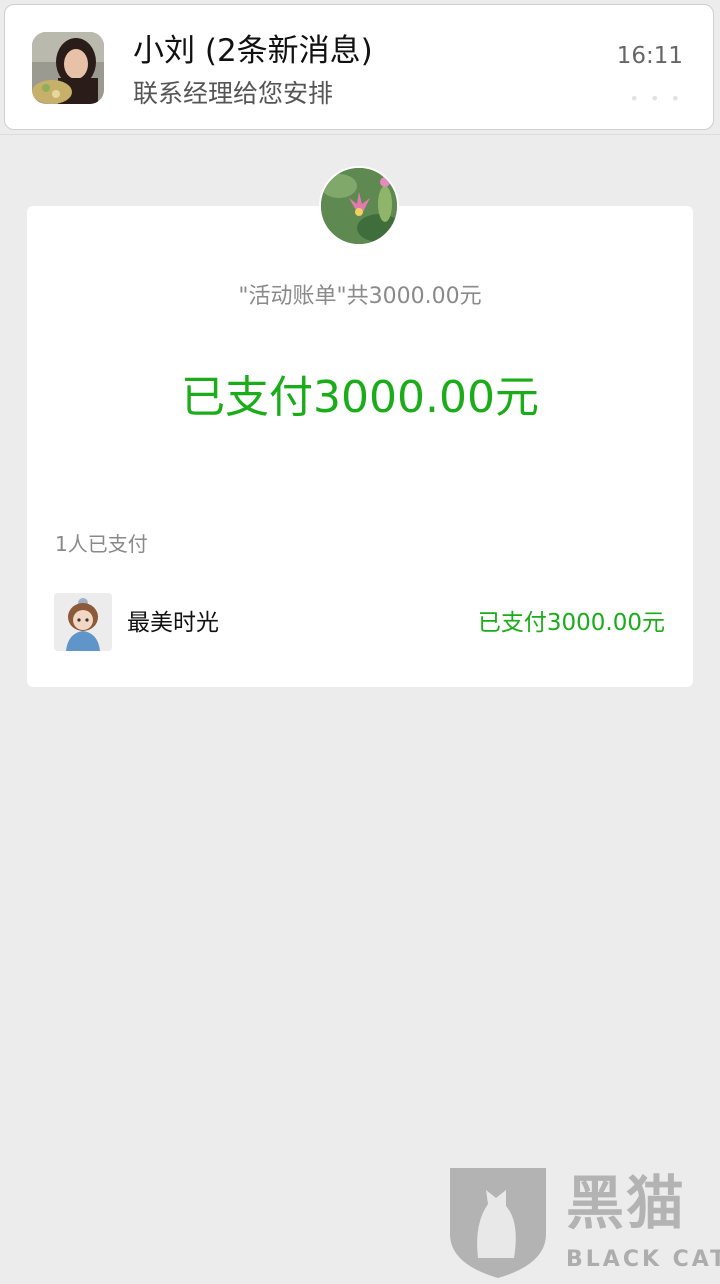  I want to click on black-cat-watermark: 黑猫 BLACK CAT, so click(584, 1222).